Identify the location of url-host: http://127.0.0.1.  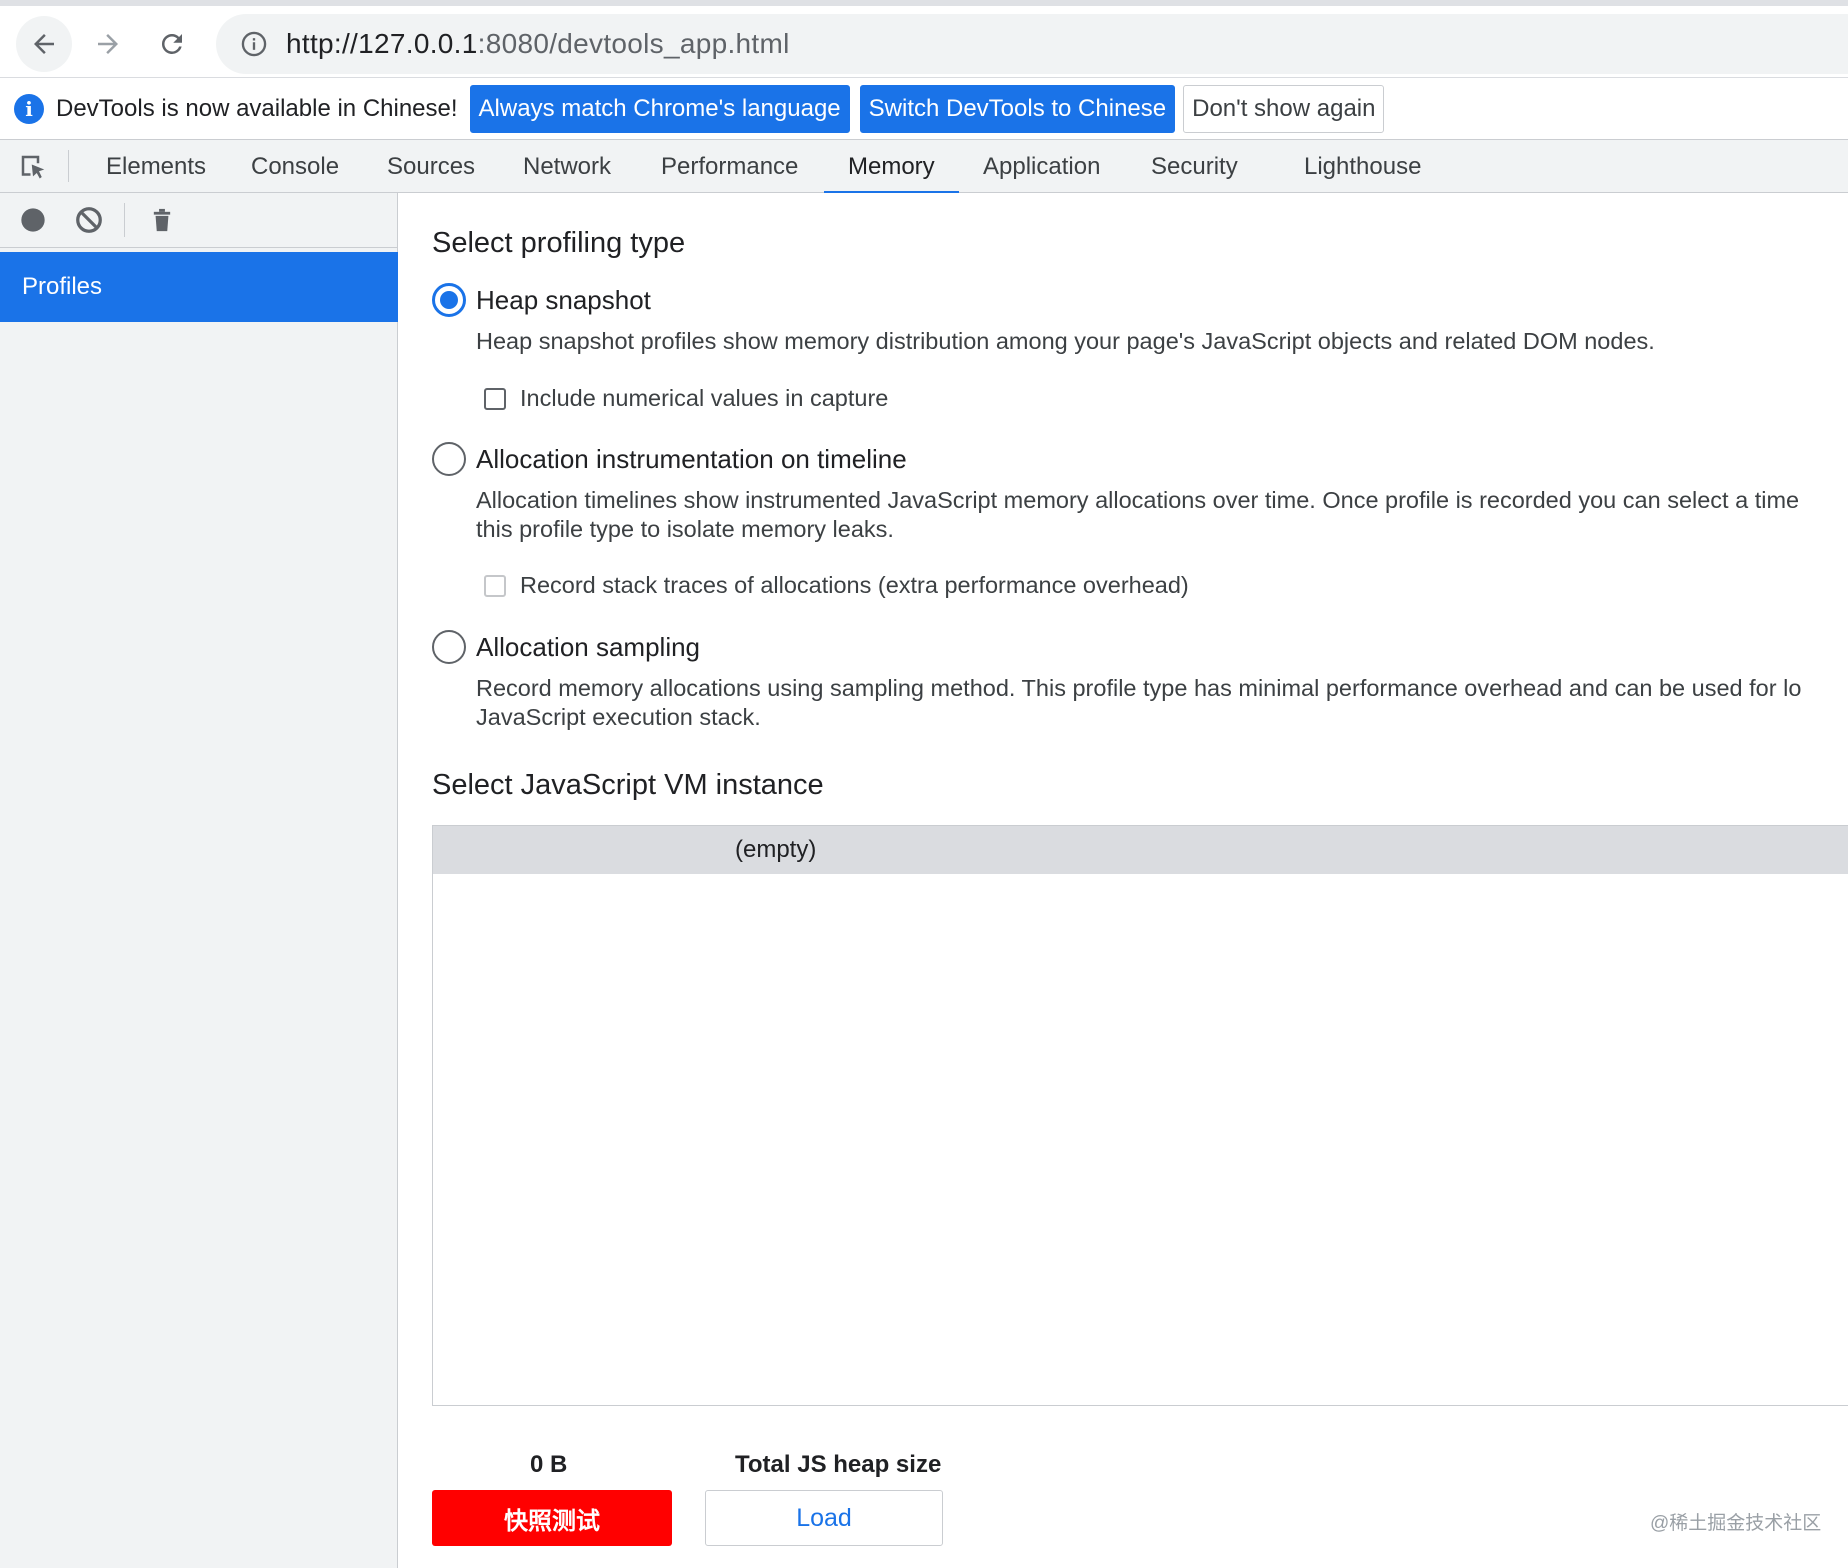
(382, 43).